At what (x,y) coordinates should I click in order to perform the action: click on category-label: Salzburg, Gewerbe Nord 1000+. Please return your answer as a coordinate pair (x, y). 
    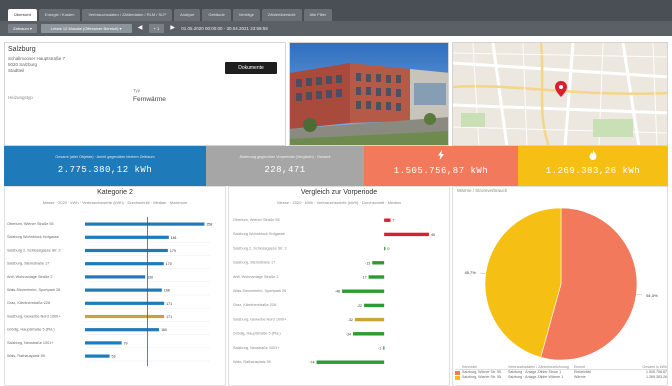
    Looking at the image, I should click on (34, 316).